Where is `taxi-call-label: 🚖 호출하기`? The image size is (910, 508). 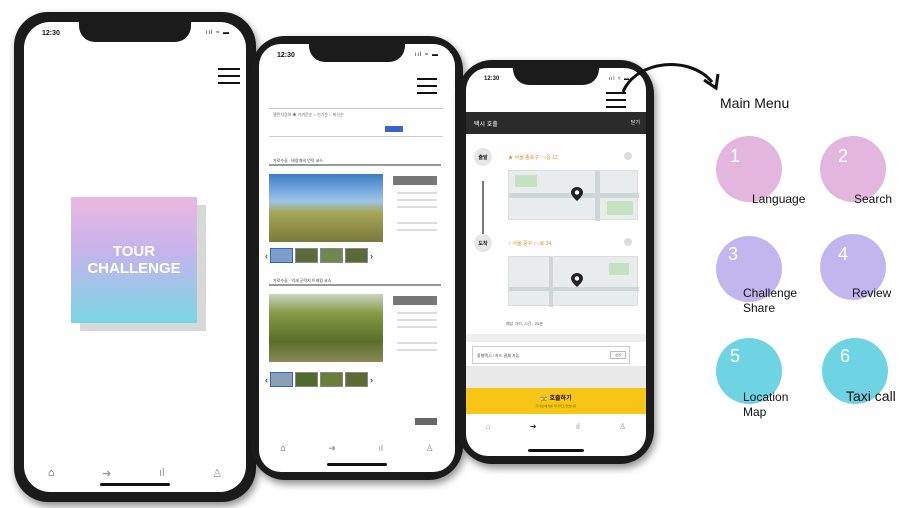 taxi-call-label: 🚖 호출하기 is located at coordinates (556, 399).